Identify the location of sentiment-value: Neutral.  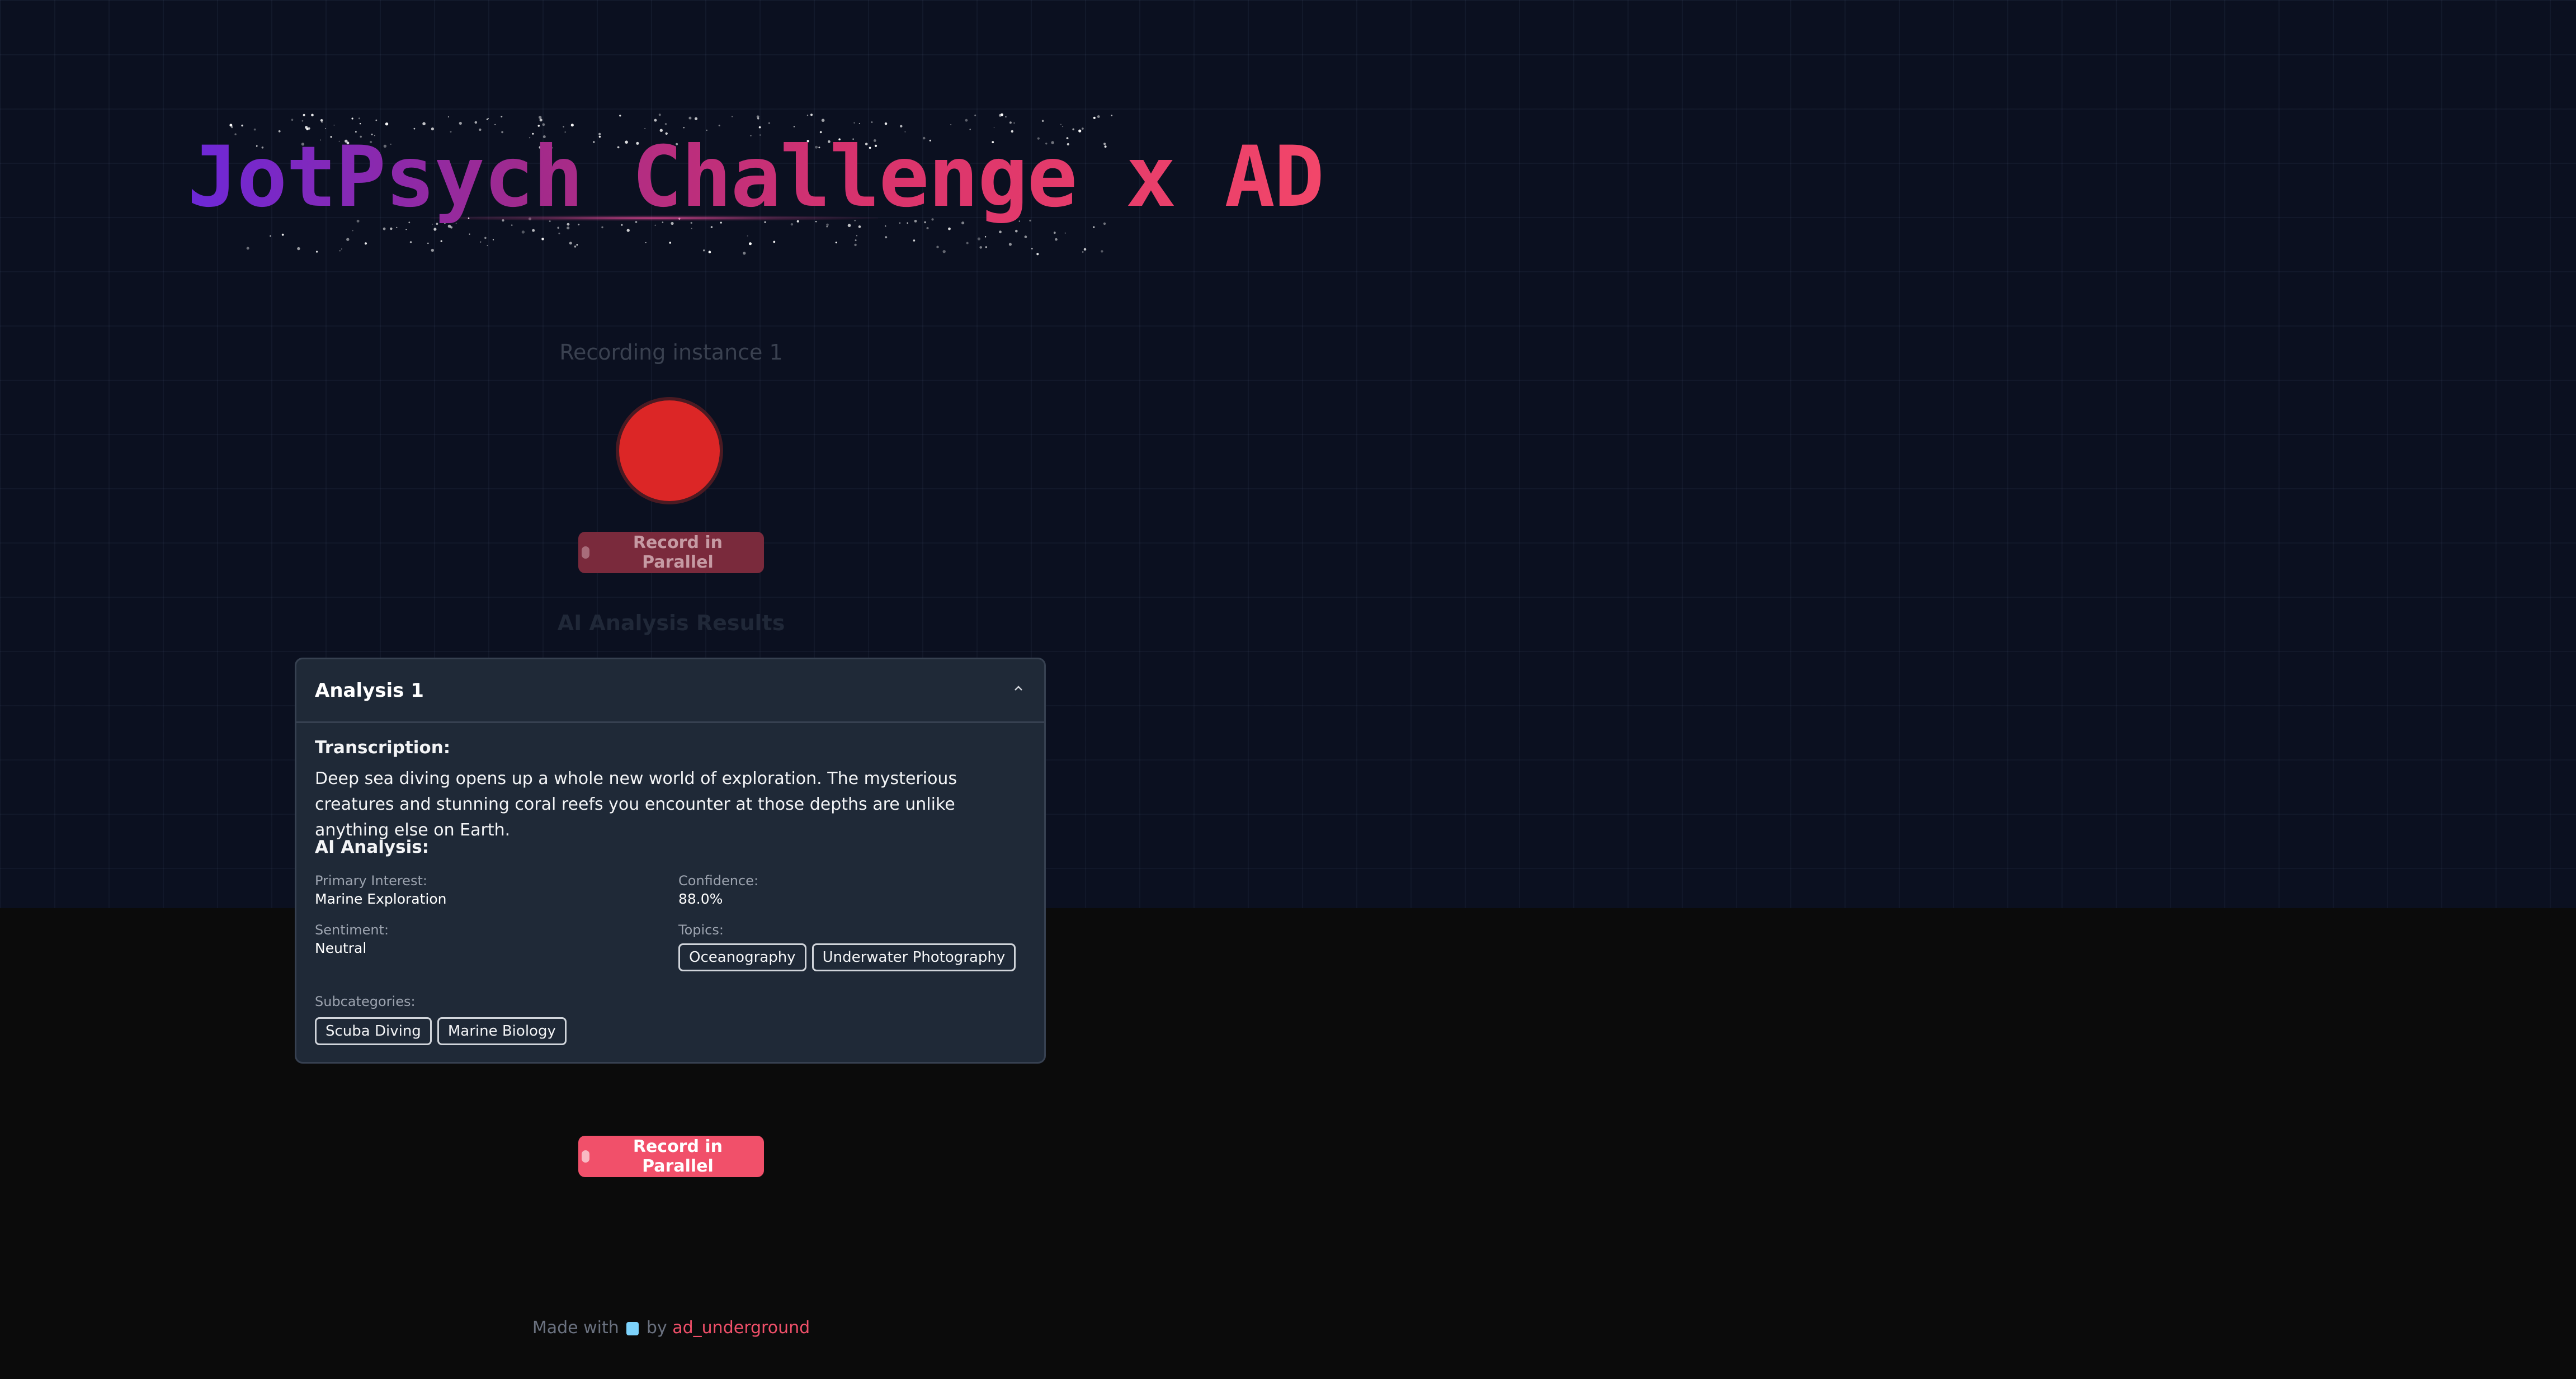
(341, 948).